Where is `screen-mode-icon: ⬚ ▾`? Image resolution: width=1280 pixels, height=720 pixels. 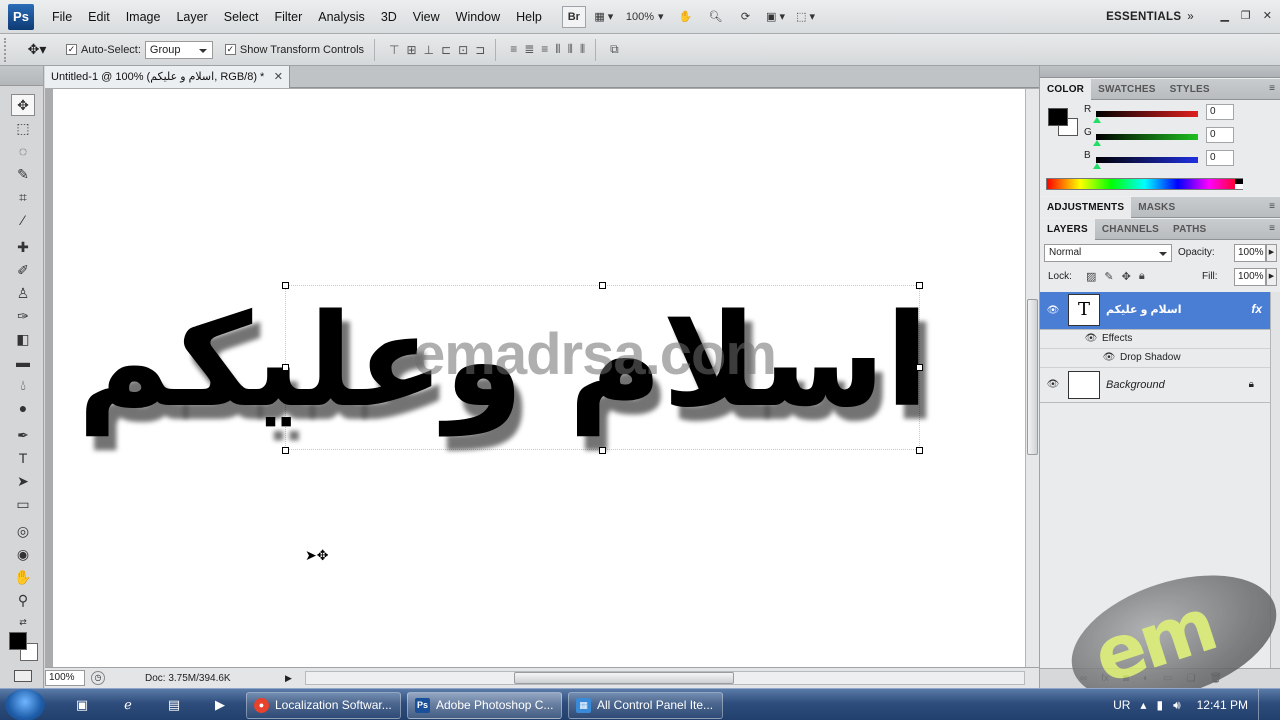
screen-mode-icon: ⬚ ▾ is located at coordinates (806, 17).